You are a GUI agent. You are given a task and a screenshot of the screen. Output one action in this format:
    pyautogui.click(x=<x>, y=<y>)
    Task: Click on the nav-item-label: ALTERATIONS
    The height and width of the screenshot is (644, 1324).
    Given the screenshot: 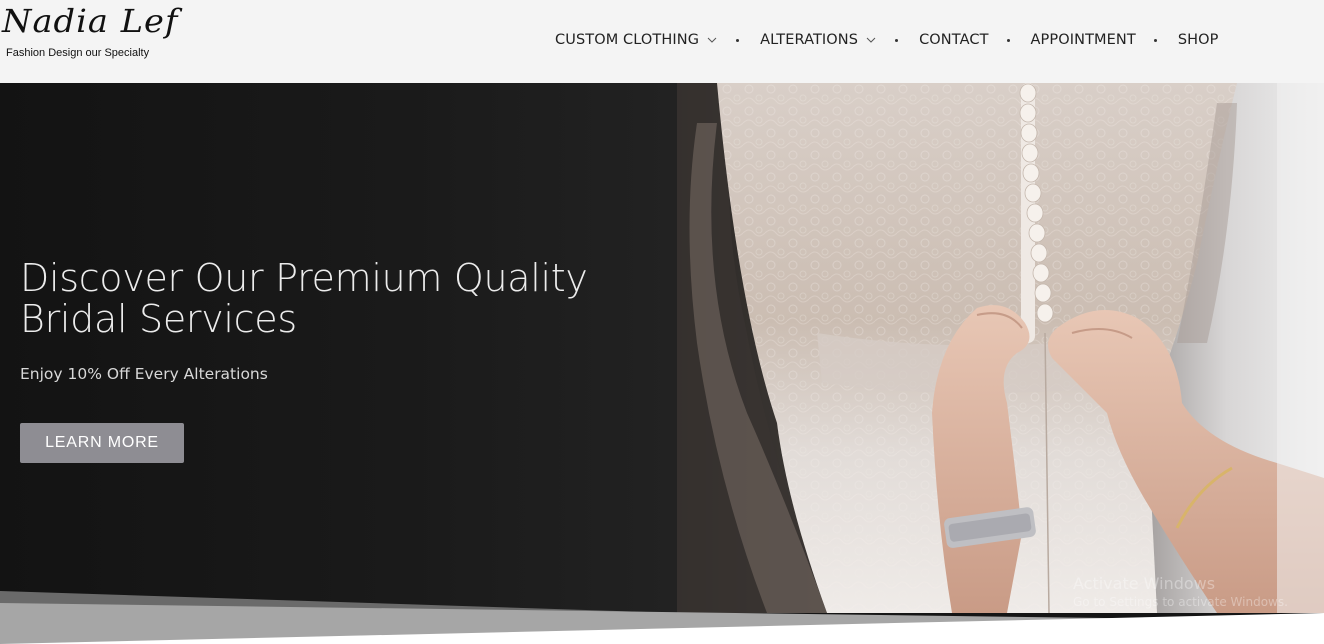 What is the action you would take?
    pyautogui.click(x=809, y=40)
    